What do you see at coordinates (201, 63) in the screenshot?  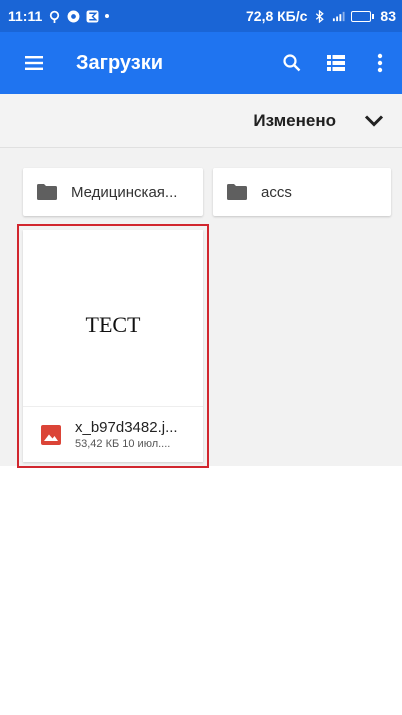 I see `app-bar: Загрузки` at bounding box center [201, 63].